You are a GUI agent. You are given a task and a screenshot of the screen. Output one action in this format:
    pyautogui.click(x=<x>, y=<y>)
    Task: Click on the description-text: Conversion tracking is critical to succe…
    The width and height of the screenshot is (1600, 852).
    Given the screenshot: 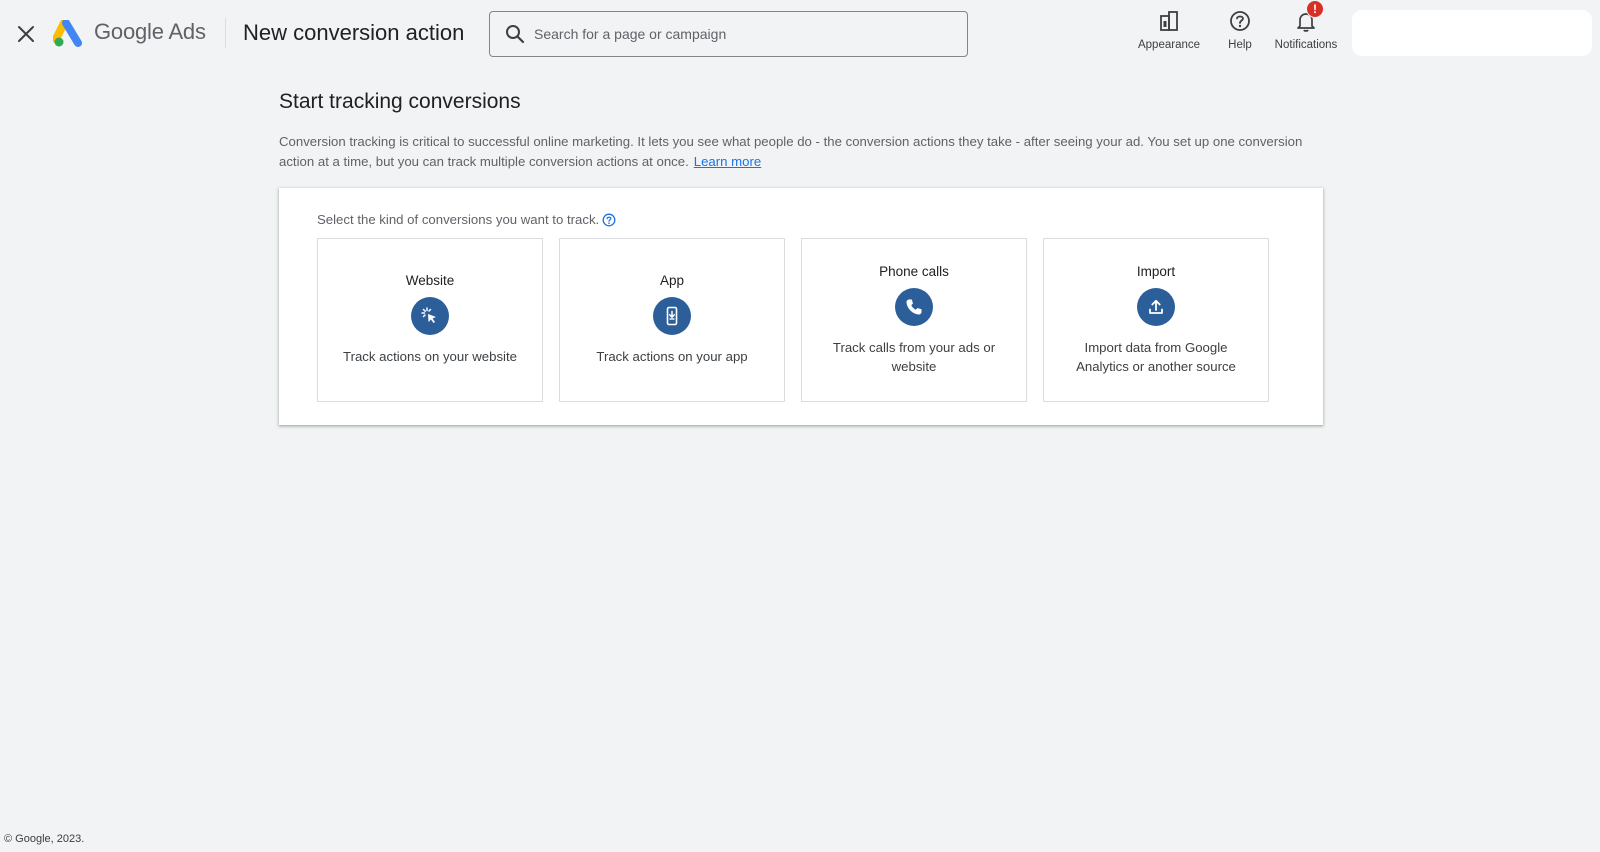 What is the action you would take?
    pyautogui.click(x=791, y=151)
    